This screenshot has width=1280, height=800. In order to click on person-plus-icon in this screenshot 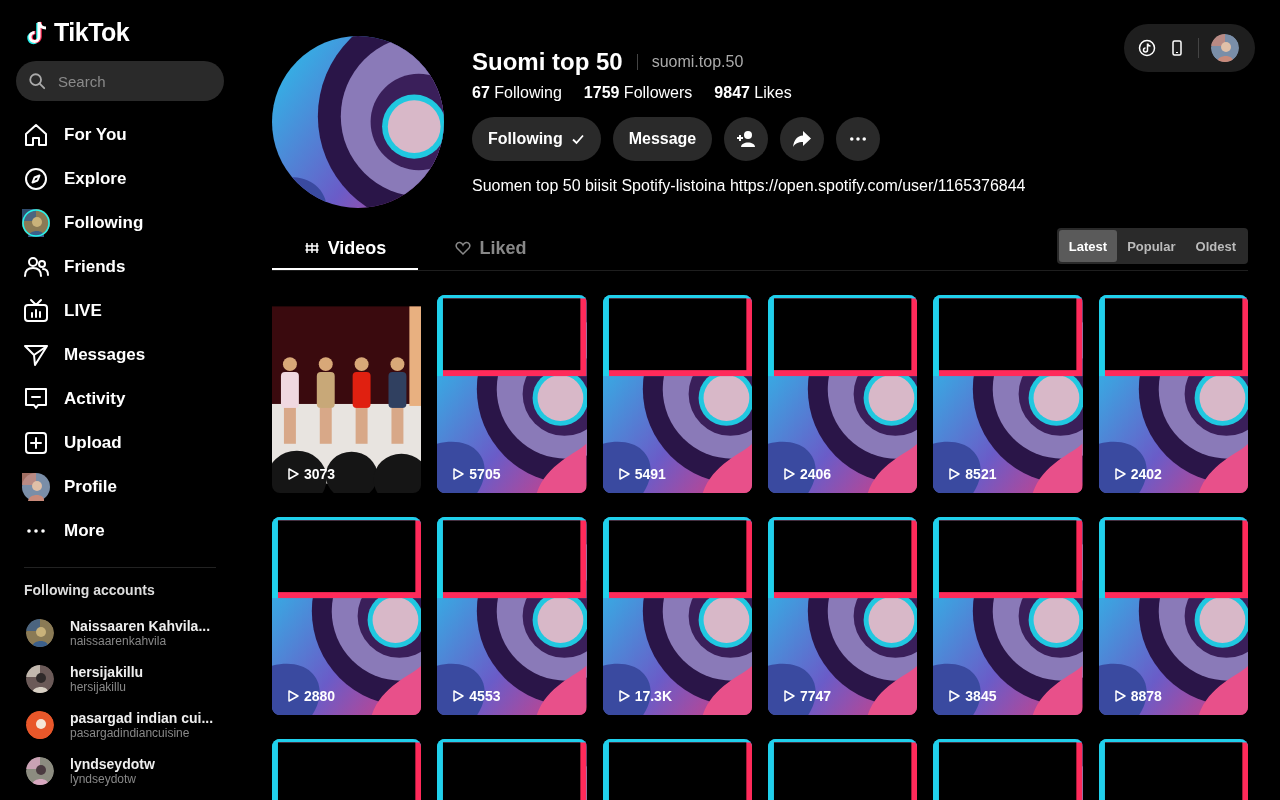, I will do `click(746, 139)`.